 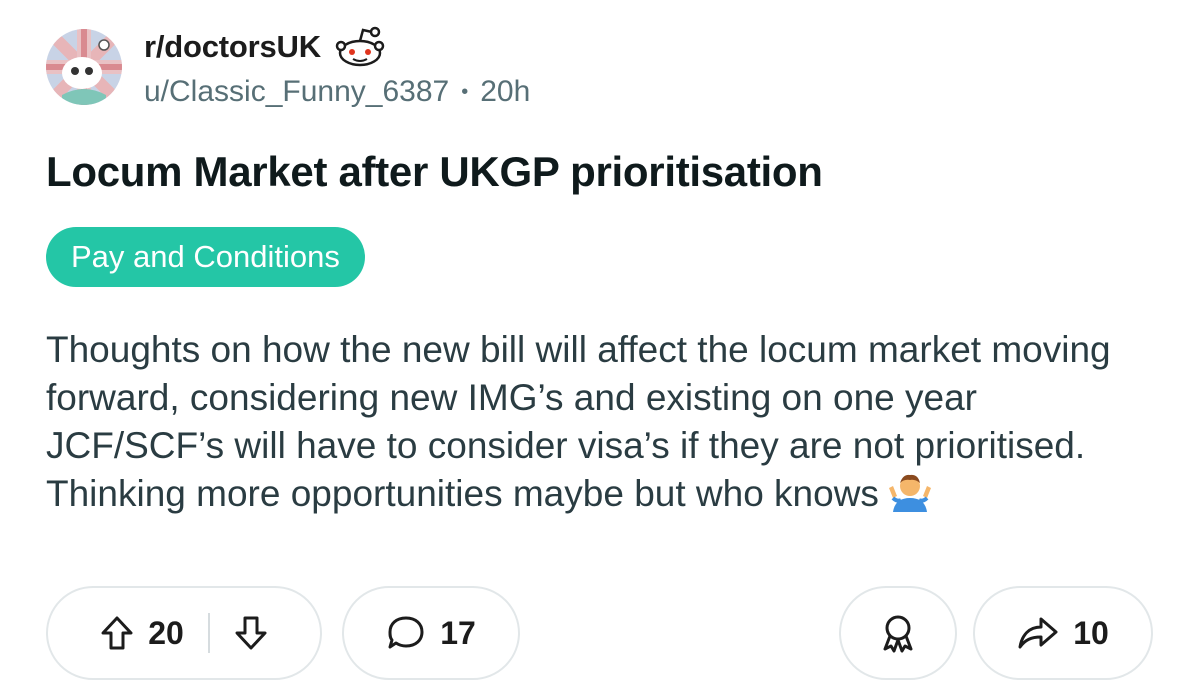 What do you see at coordinates (166, 632) in the screenshot?
I see `upvote-count: 20` at bounding box center [166, 632].